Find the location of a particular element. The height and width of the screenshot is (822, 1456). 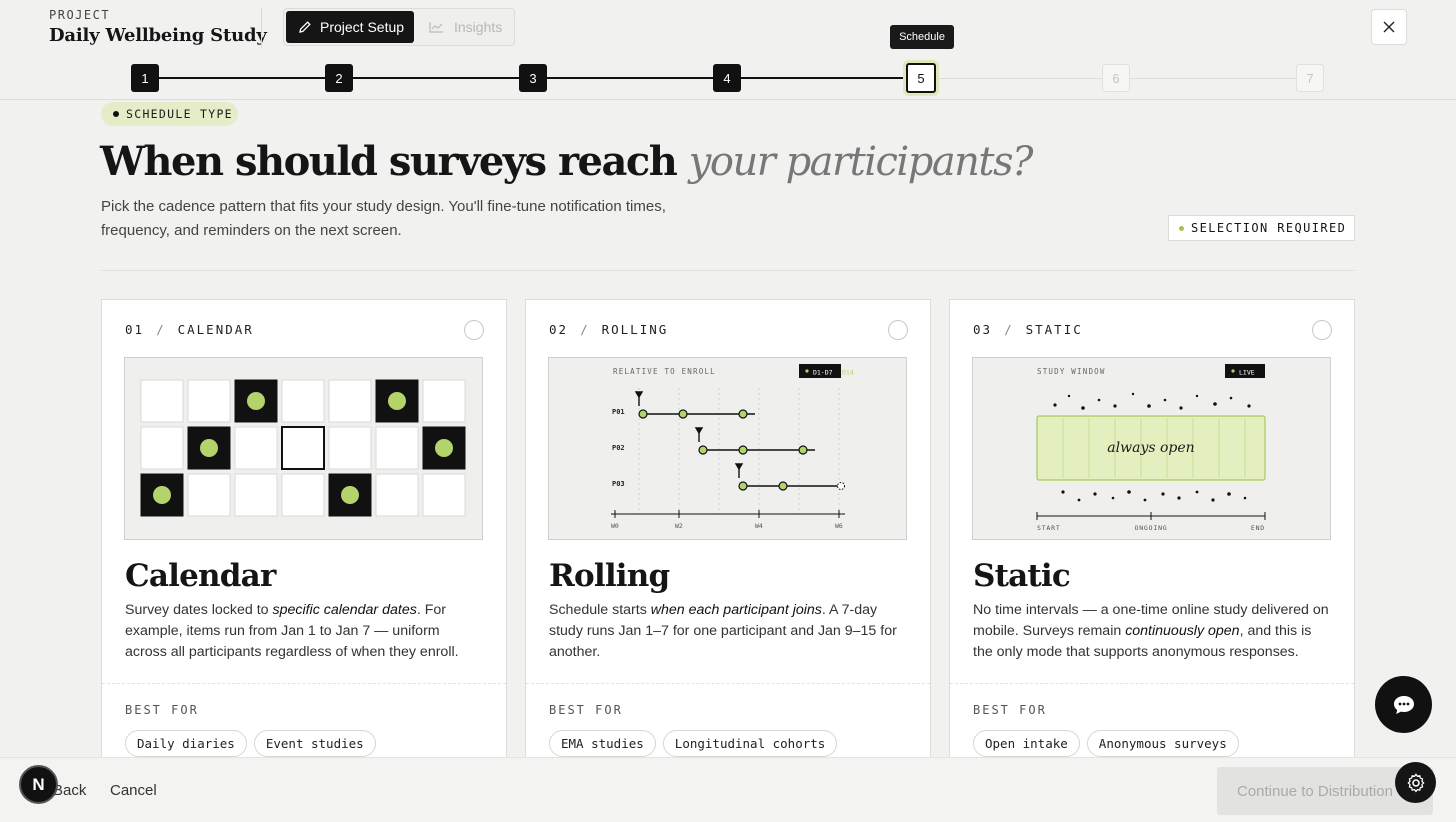

close-icon is located at coordinates (1389, 27).